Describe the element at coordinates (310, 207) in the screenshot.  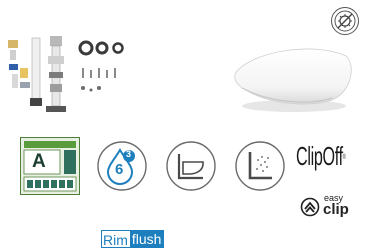
I see `easy-clip-icon` at that location.